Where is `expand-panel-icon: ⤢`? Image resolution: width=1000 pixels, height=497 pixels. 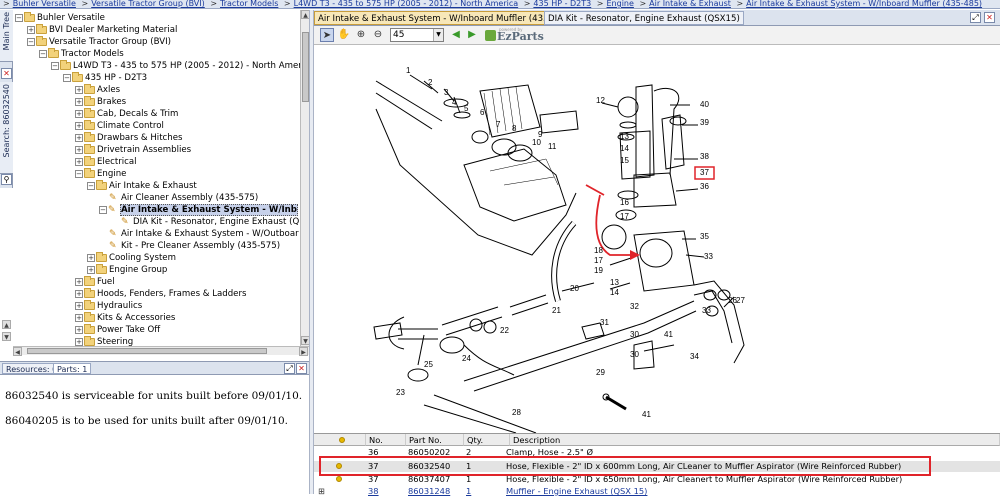 expand-panel-icon: ⤢ is located at coordinates (289, 368).